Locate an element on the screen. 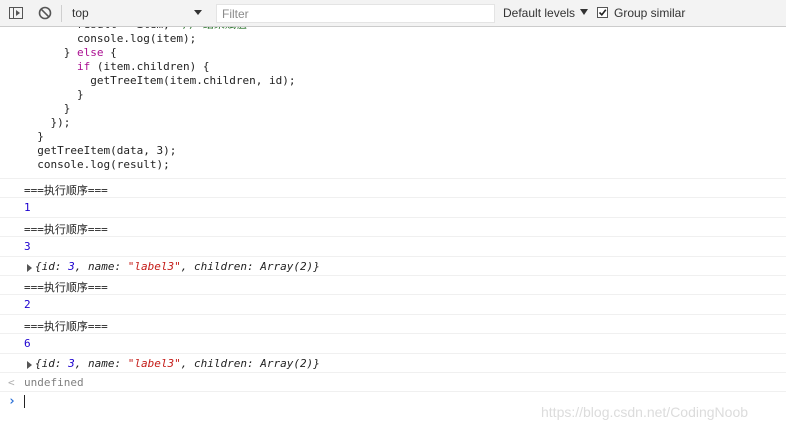 The height and width of the screenshot is (431, 786). context-value: top is located at coordinates (80, 13).